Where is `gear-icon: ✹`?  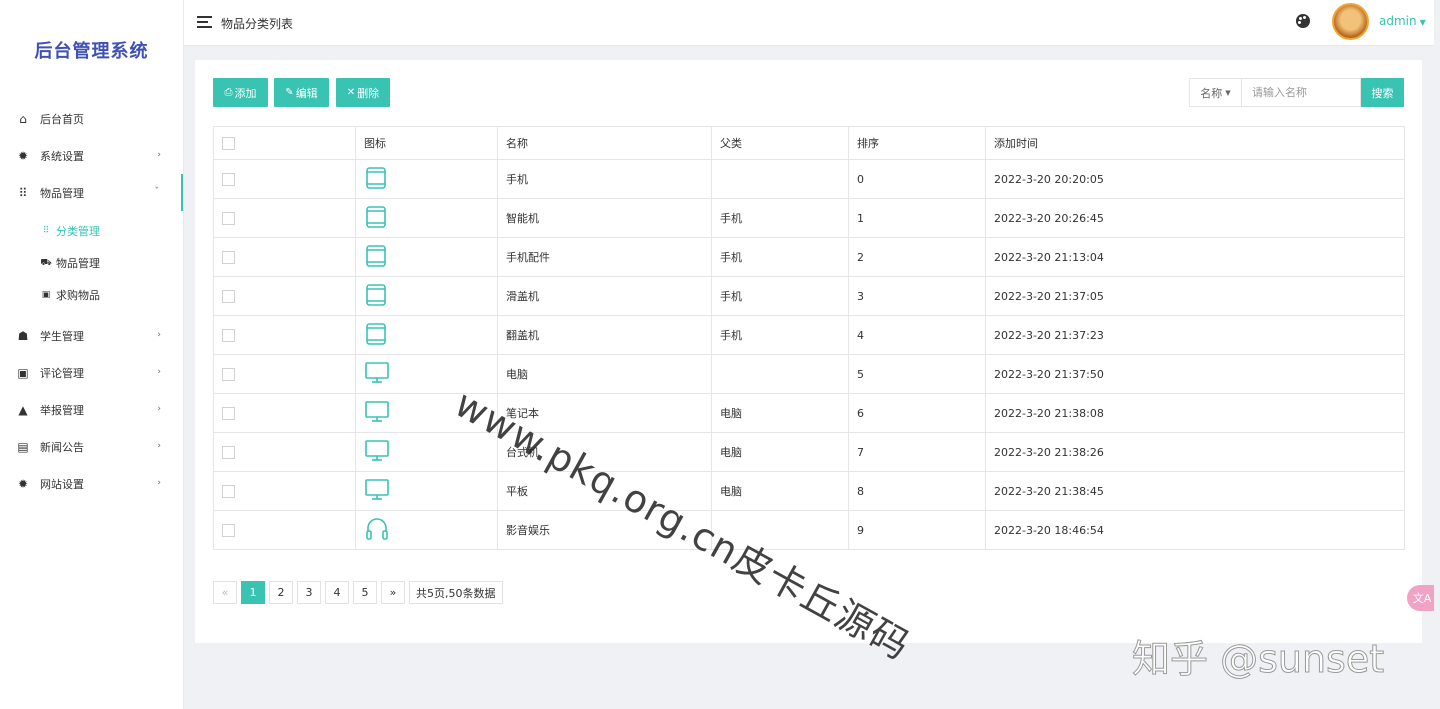 gear-icon: ✹ is located at coordinates (23, 155).